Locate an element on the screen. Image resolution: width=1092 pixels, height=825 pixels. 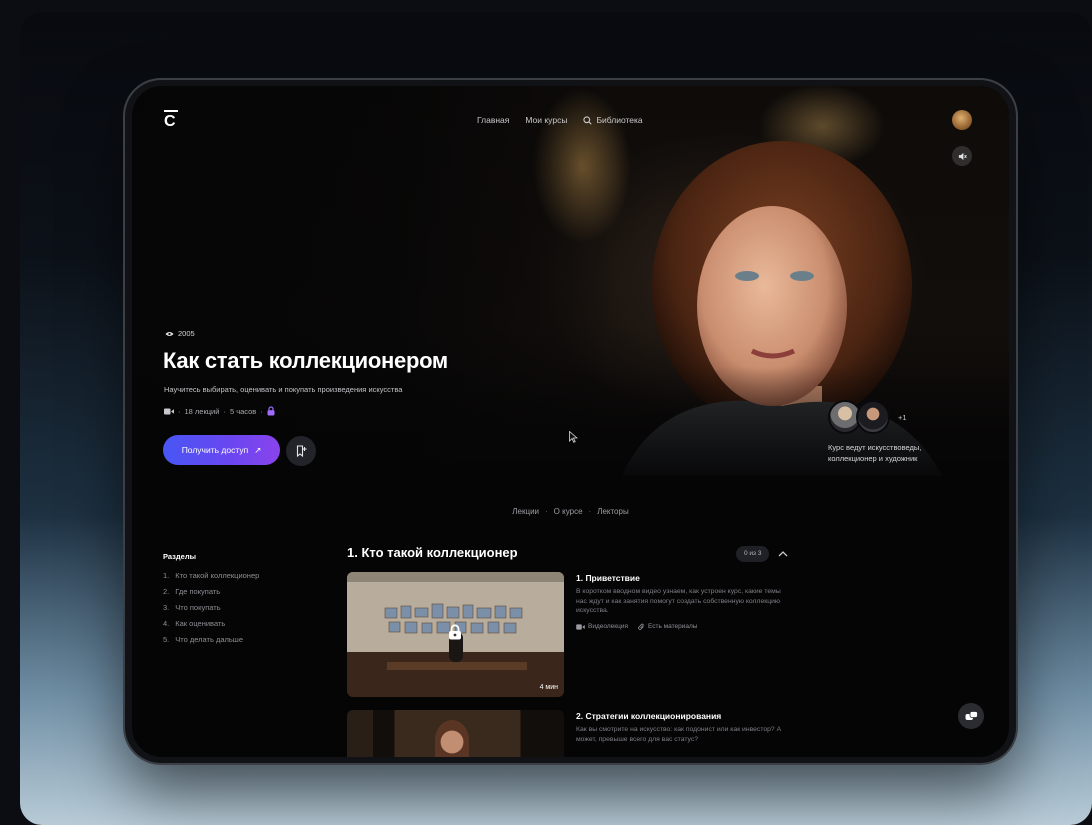
lesson-thumbnail is located at coordinates (455, 733).